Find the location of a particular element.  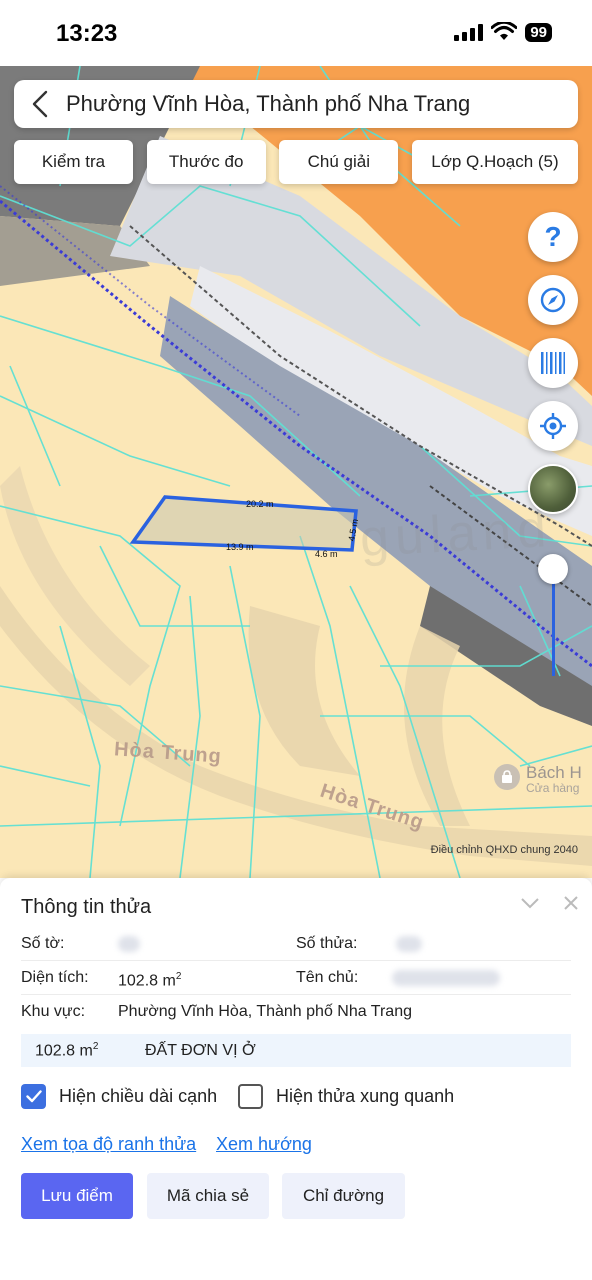

checkmark-icon is located at coordinates (33, 1096).